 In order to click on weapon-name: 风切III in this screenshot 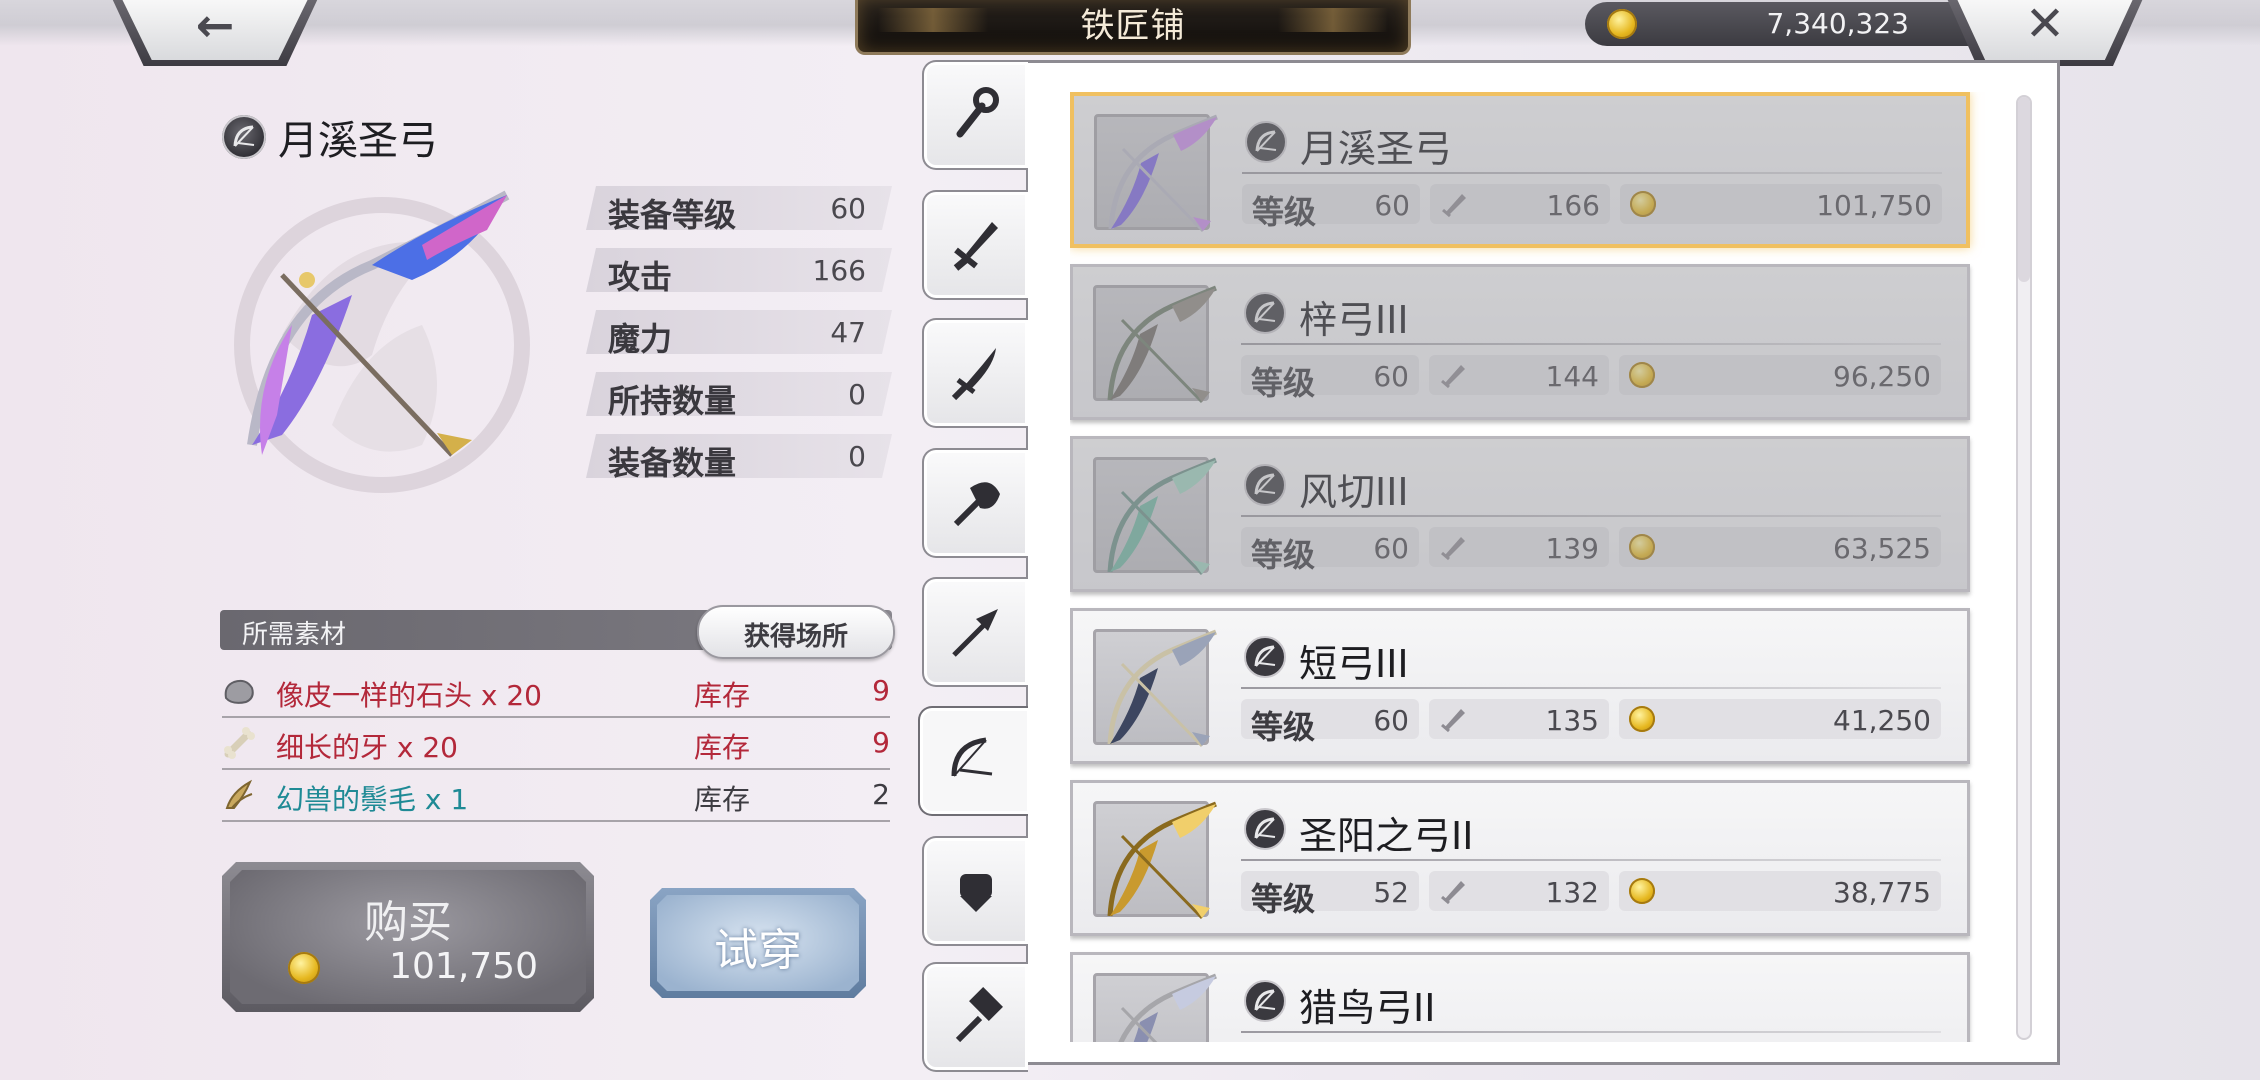, I will do `click(1354, 492)`.